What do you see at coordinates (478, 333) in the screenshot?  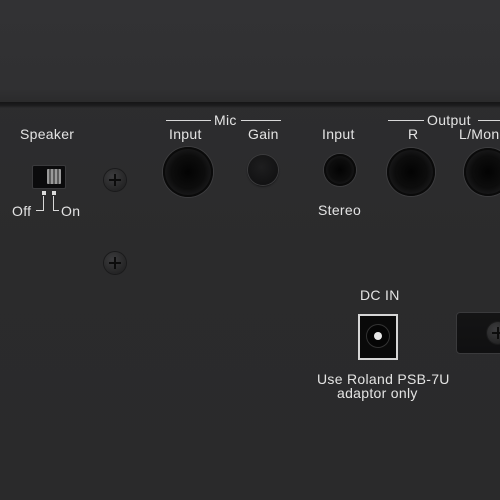 I see `cord-hook-bracket` at bounding box center [478, 333].